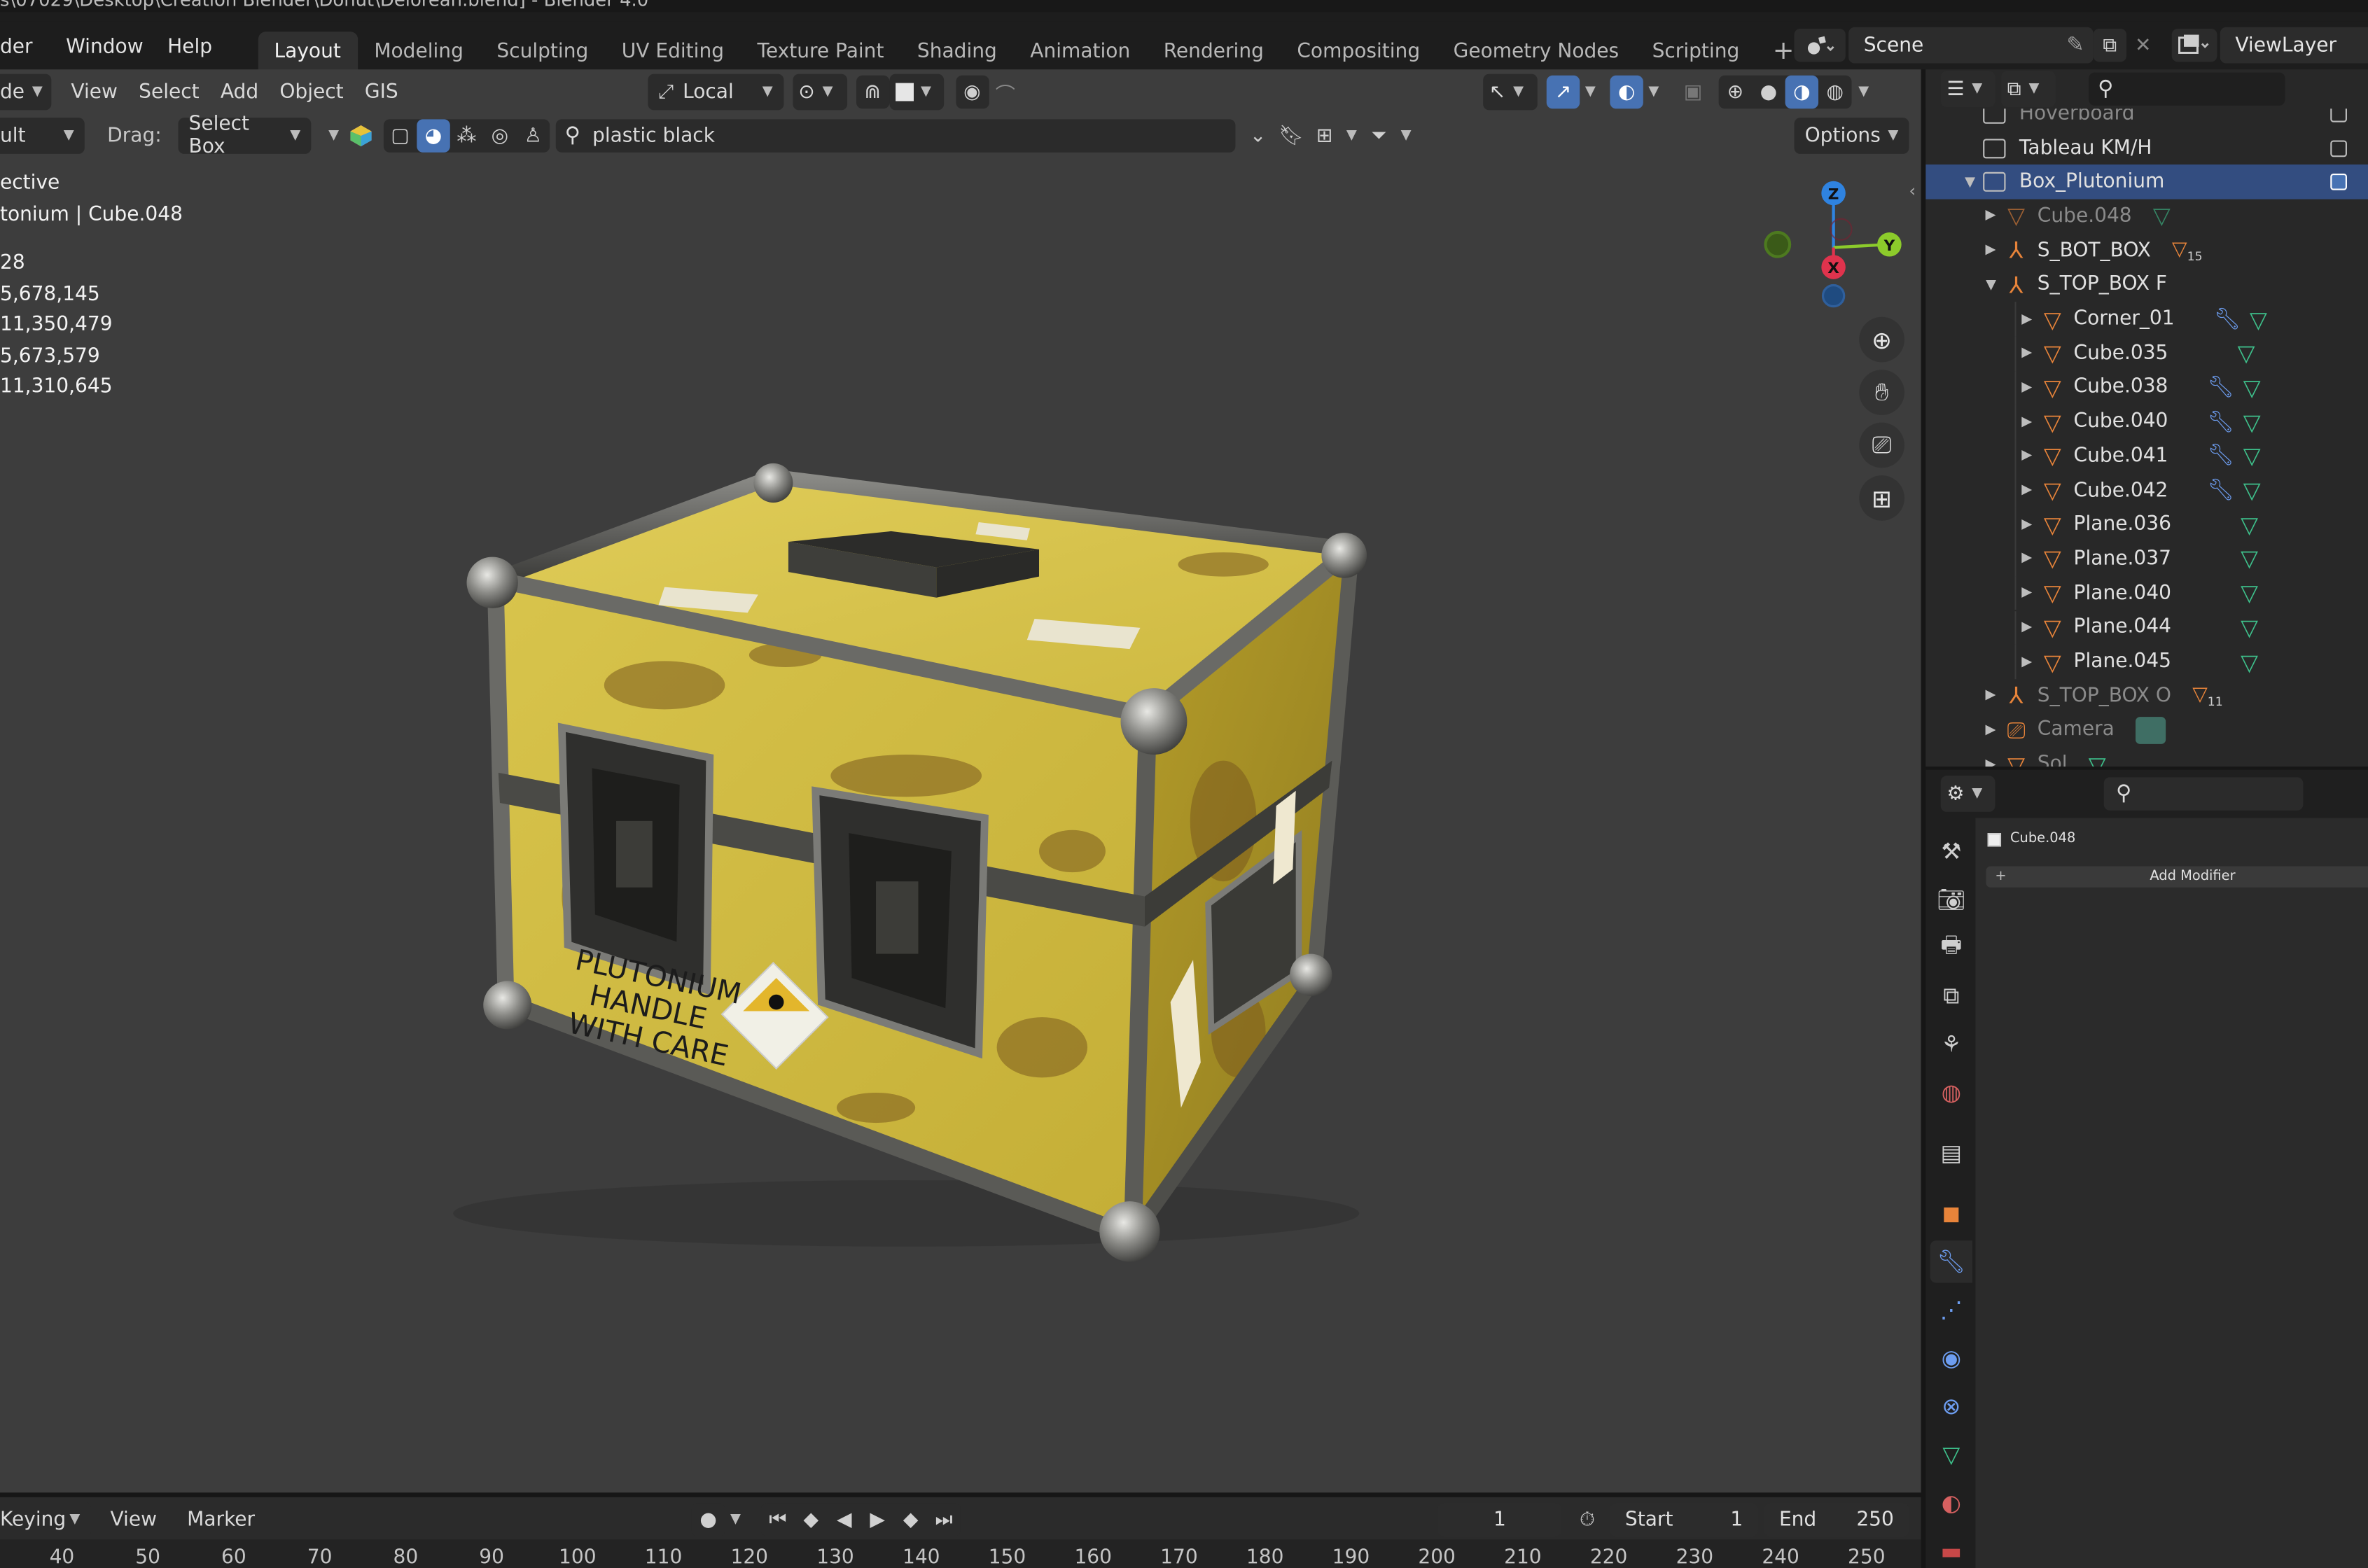 The image size is (2368, 1568). Describe the element at coordinates (844, 1519) in the screenshot. I see `play-reverse-icon: ◀` at that location.